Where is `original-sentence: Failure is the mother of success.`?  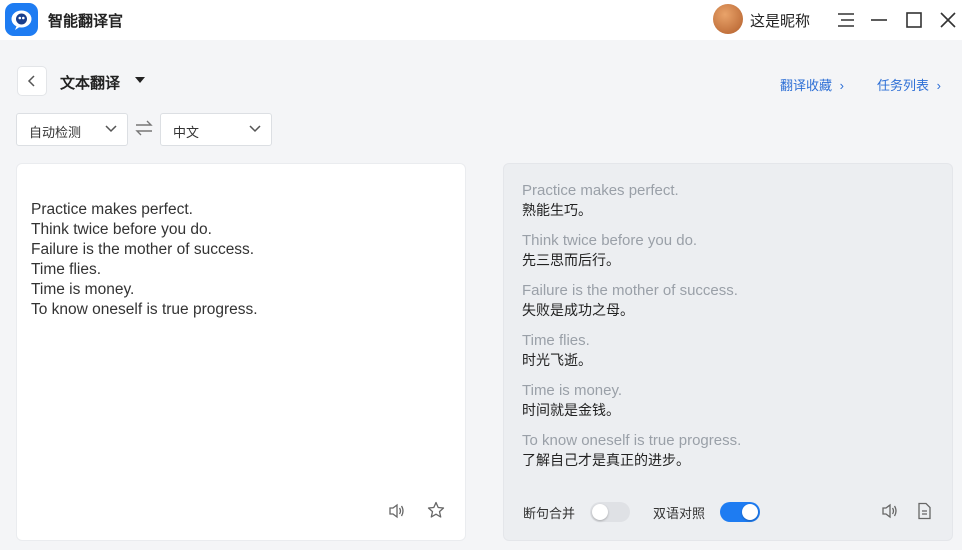 original-sentence: Failure is the mother of success. is located at coordinates (630, 290).